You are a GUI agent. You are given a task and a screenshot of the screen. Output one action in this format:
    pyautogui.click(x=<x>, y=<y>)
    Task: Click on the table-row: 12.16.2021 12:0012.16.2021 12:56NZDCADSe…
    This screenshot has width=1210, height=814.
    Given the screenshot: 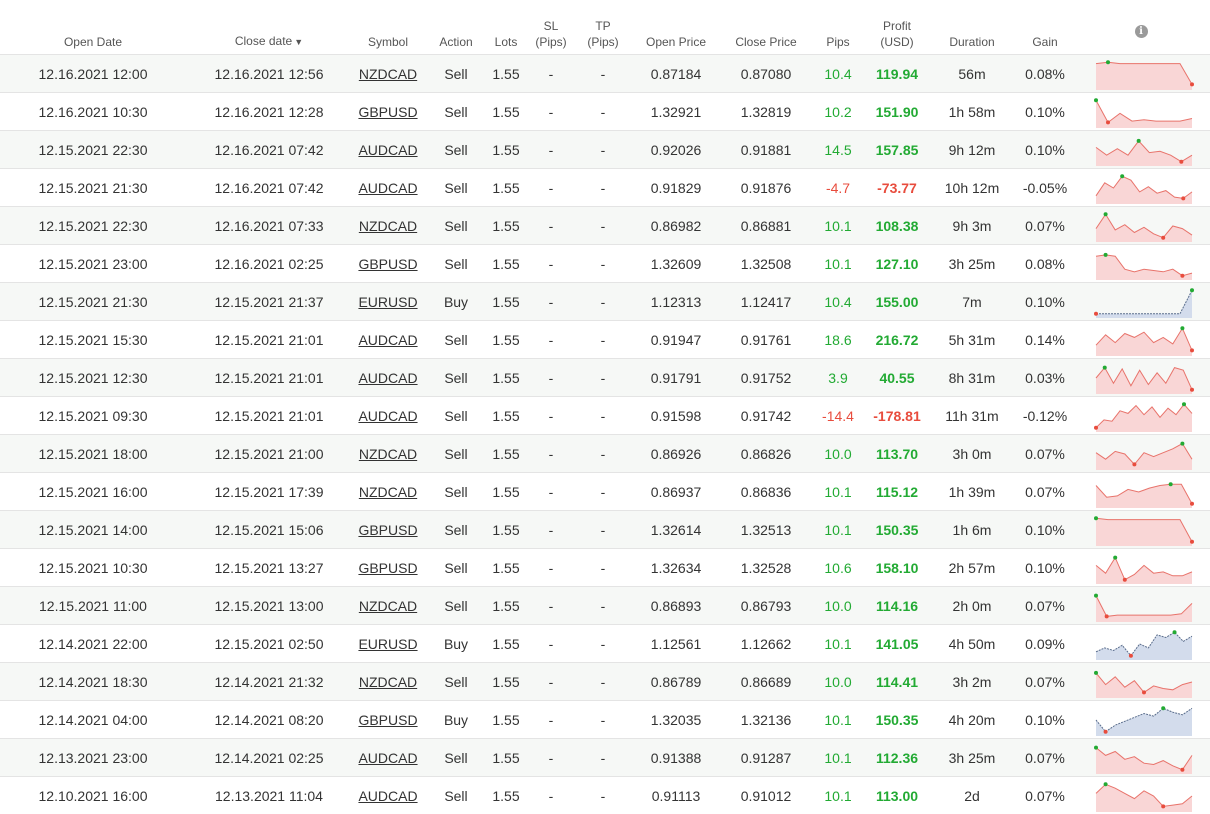 What is the action you would take?
    pyautogui.click(x=605, y=74)
    